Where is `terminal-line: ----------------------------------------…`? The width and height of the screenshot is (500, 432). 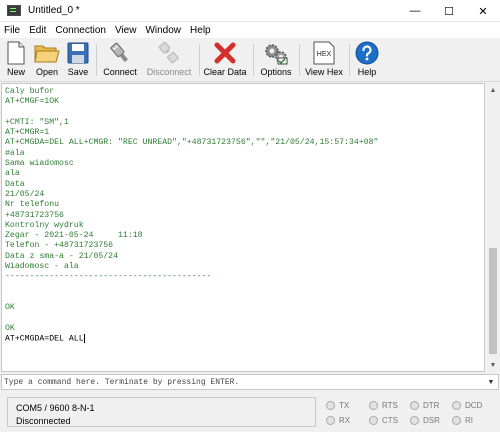
terminal-line: ----------------------------------------… is located at coordinates (244, 277).